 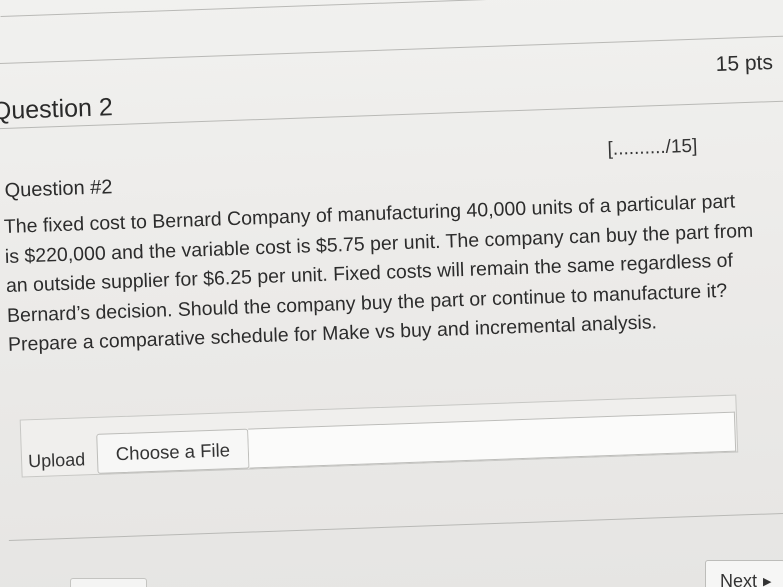 I want to click on question-header-bottom-border, so click(x=391, y=114).